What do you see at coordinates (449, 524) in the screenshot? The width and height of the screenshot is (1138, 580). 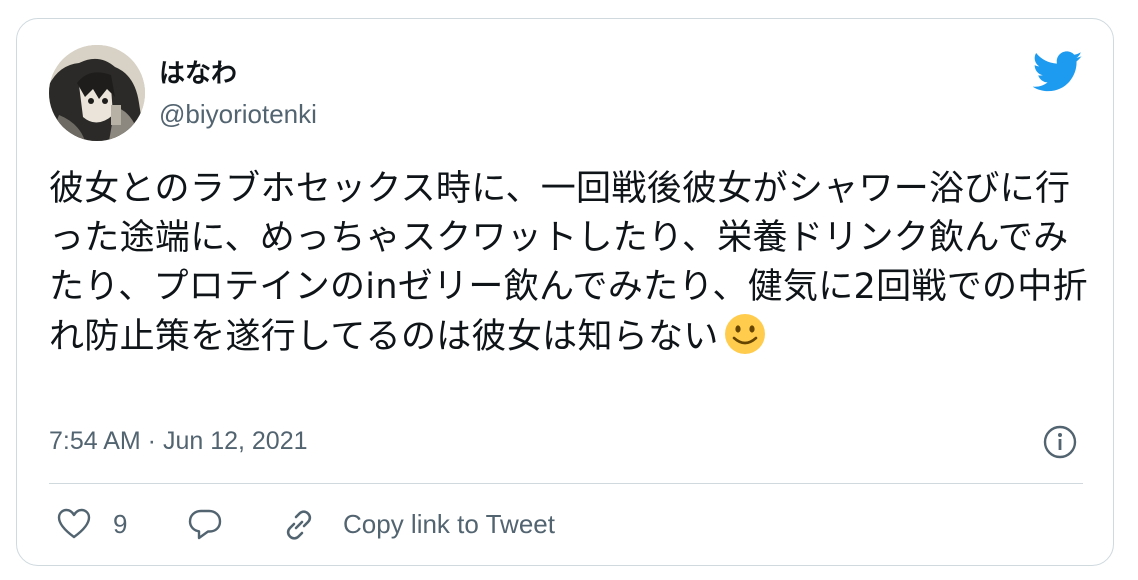 I see `copy-link-button: Copy link to Tweet` at bounding box center [449, 524].